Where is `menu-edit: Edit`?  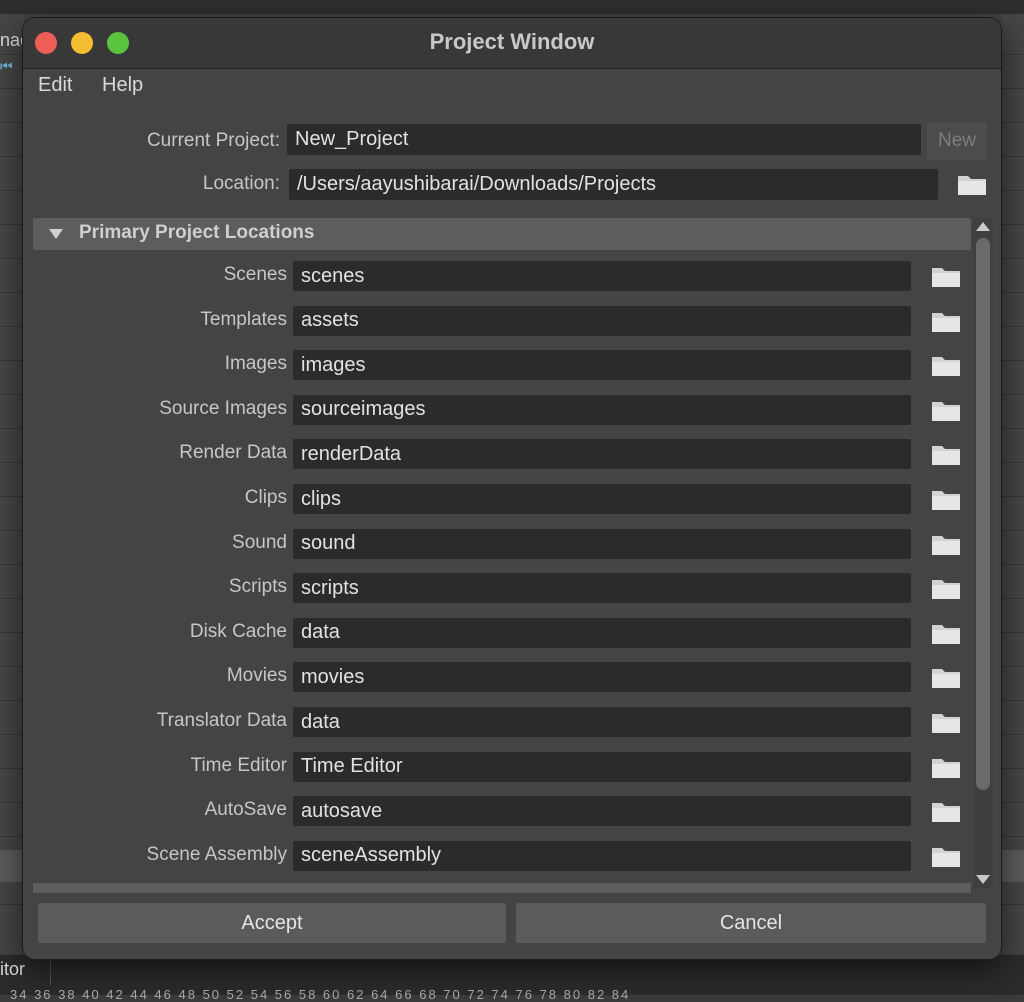 menu-edit: Edit is located at coordinates (55, 85).